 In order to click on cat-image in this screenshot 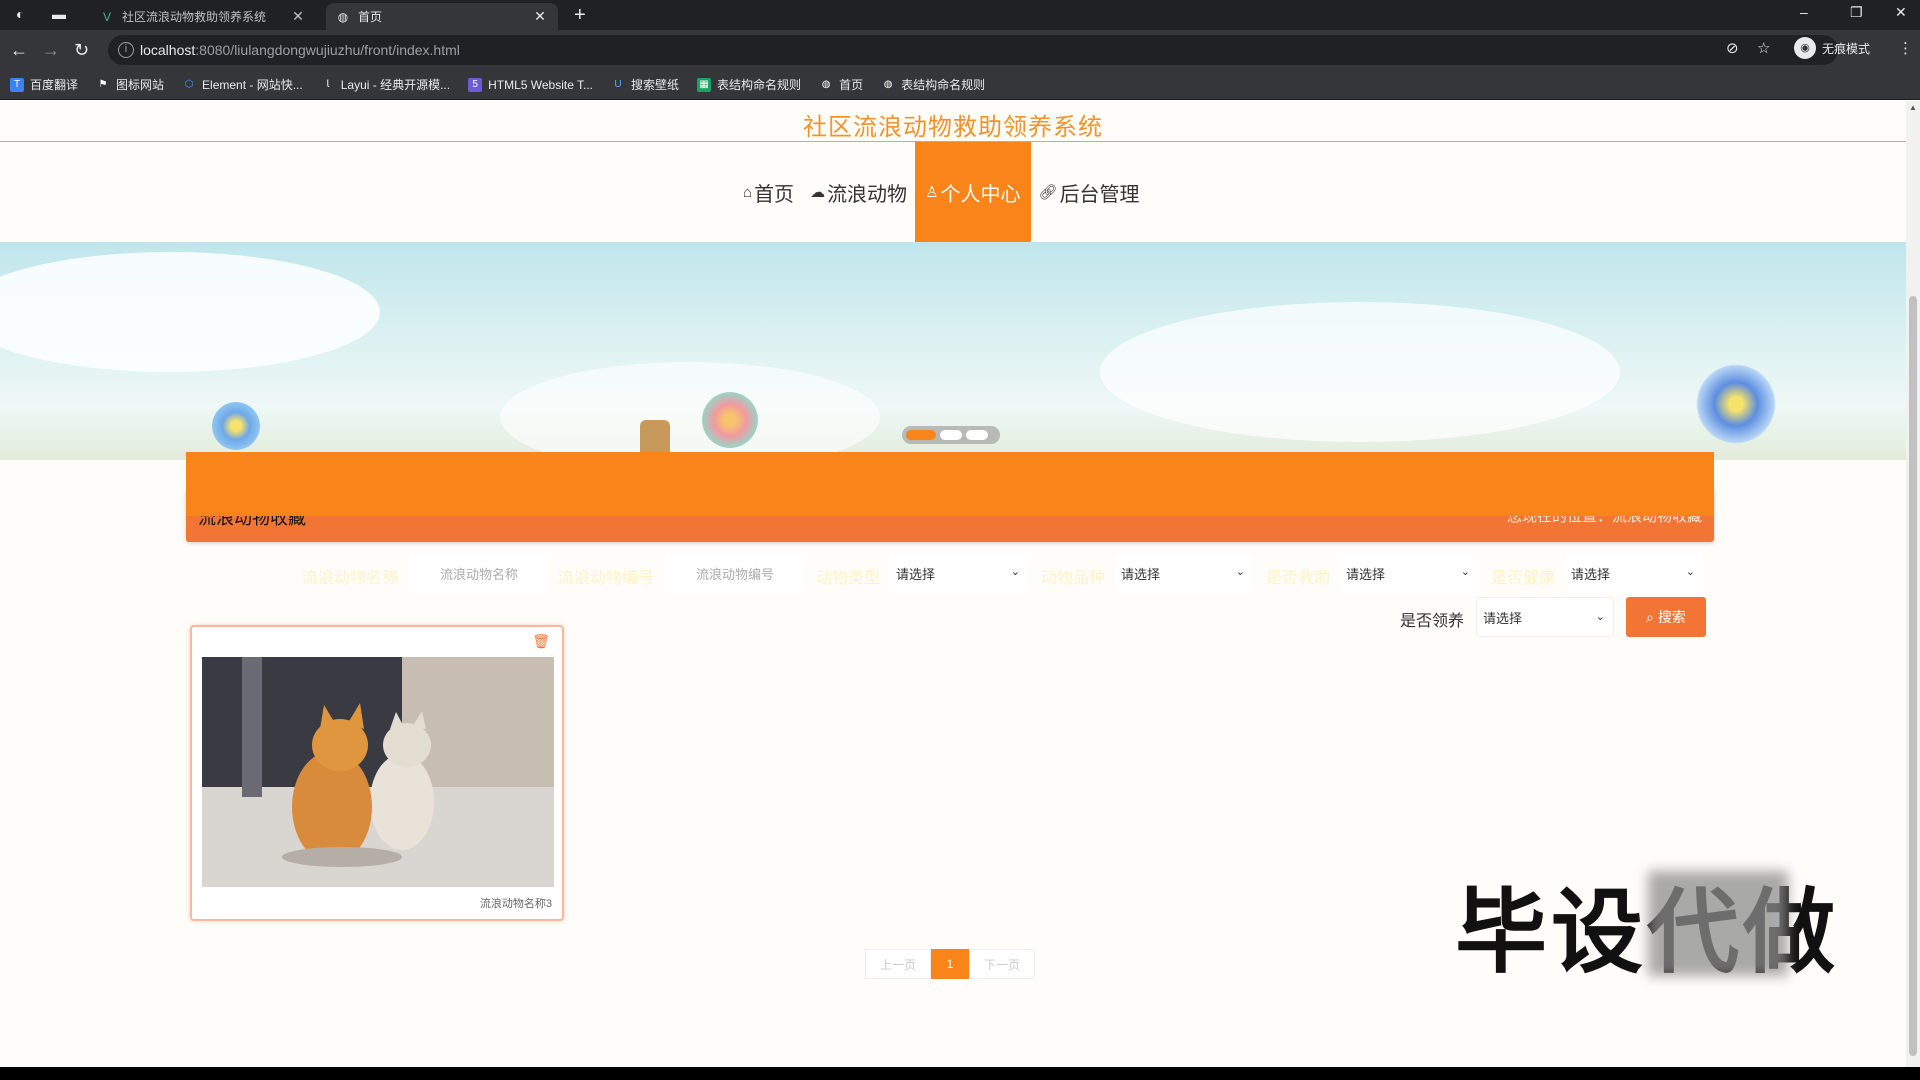, I will do `click(378, 772)`.